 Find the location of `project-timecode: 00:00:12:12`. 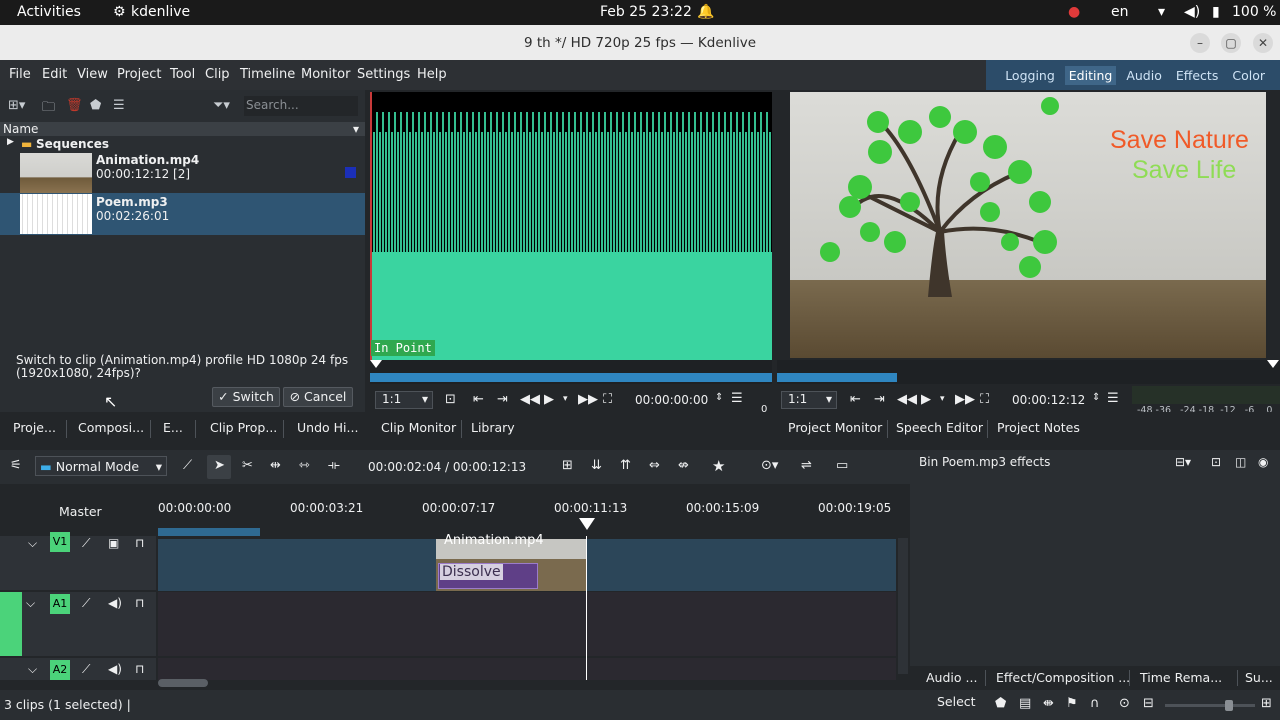

project-timecode: 00:00:12:12 is located at coordinates (1048, 400).